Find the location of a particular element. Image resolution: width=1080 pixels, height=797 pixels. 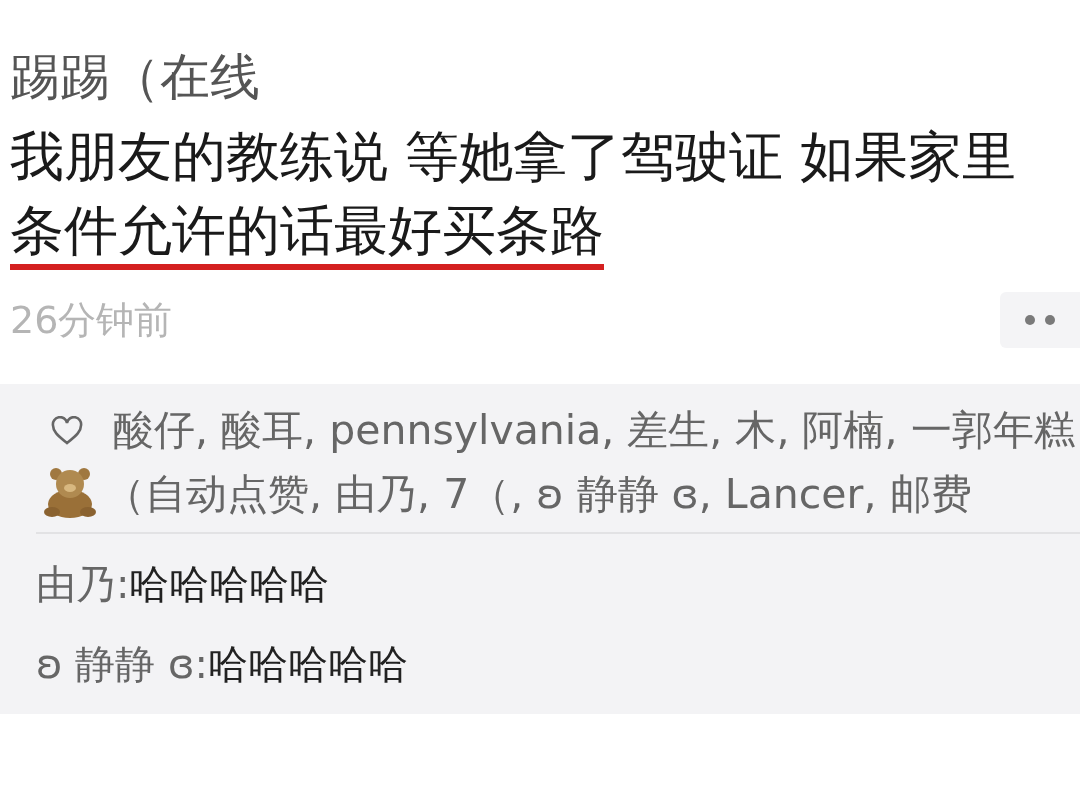

more-button is located at coordinates (1040, 320).